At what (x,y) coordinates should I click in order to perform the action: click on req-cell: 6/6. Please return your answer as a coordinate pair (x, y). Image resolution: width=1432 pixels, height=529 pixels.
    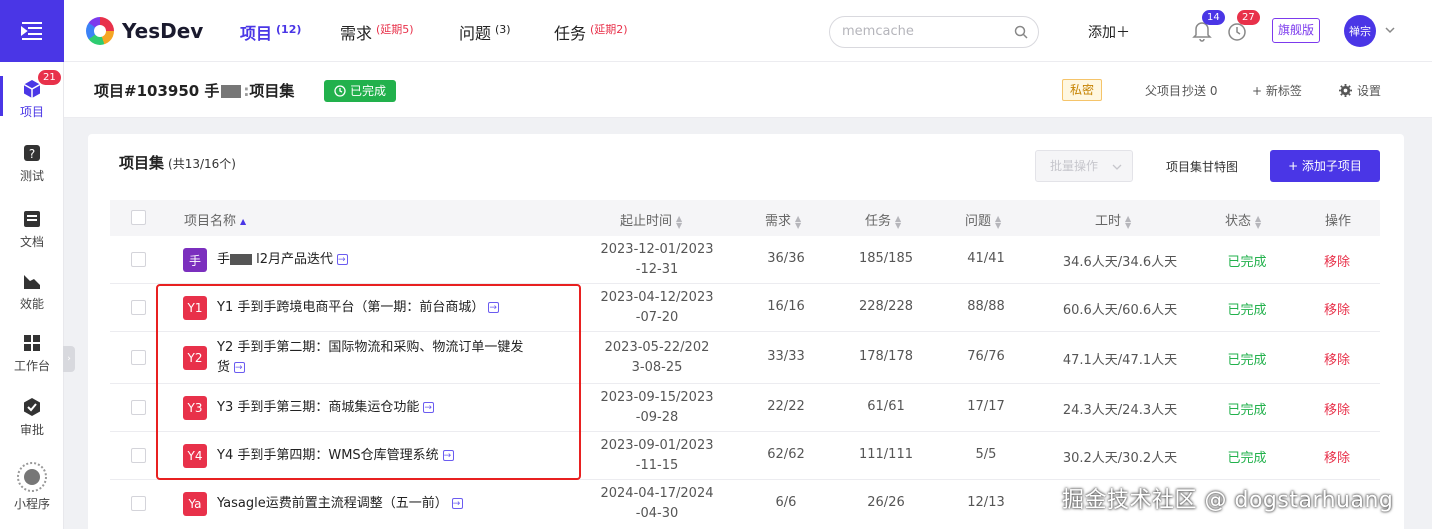
    Looking at the image, I should click on (786, 502).